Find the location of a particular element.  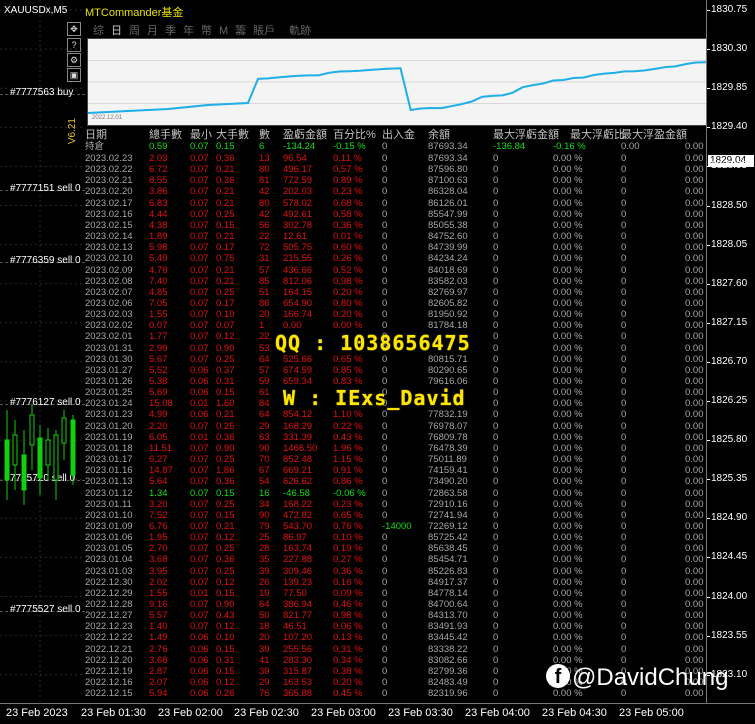

cell-lots: 3.86 is located at coordinates (158, 192).